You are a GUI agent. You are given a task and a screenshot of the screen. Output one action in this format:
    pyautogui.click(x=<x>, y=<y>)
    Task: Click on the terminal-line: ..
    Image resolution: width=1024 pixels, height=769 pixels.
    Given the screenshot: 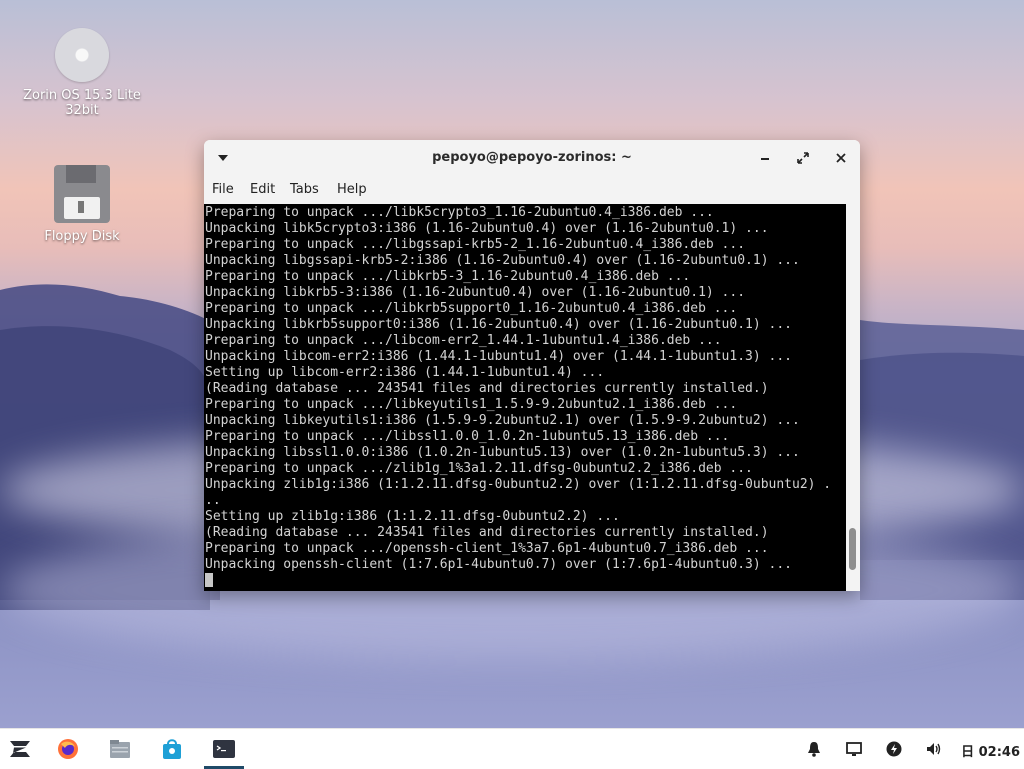 What is the action you would take?
    pyautogui.click(x=213, y=500)
    